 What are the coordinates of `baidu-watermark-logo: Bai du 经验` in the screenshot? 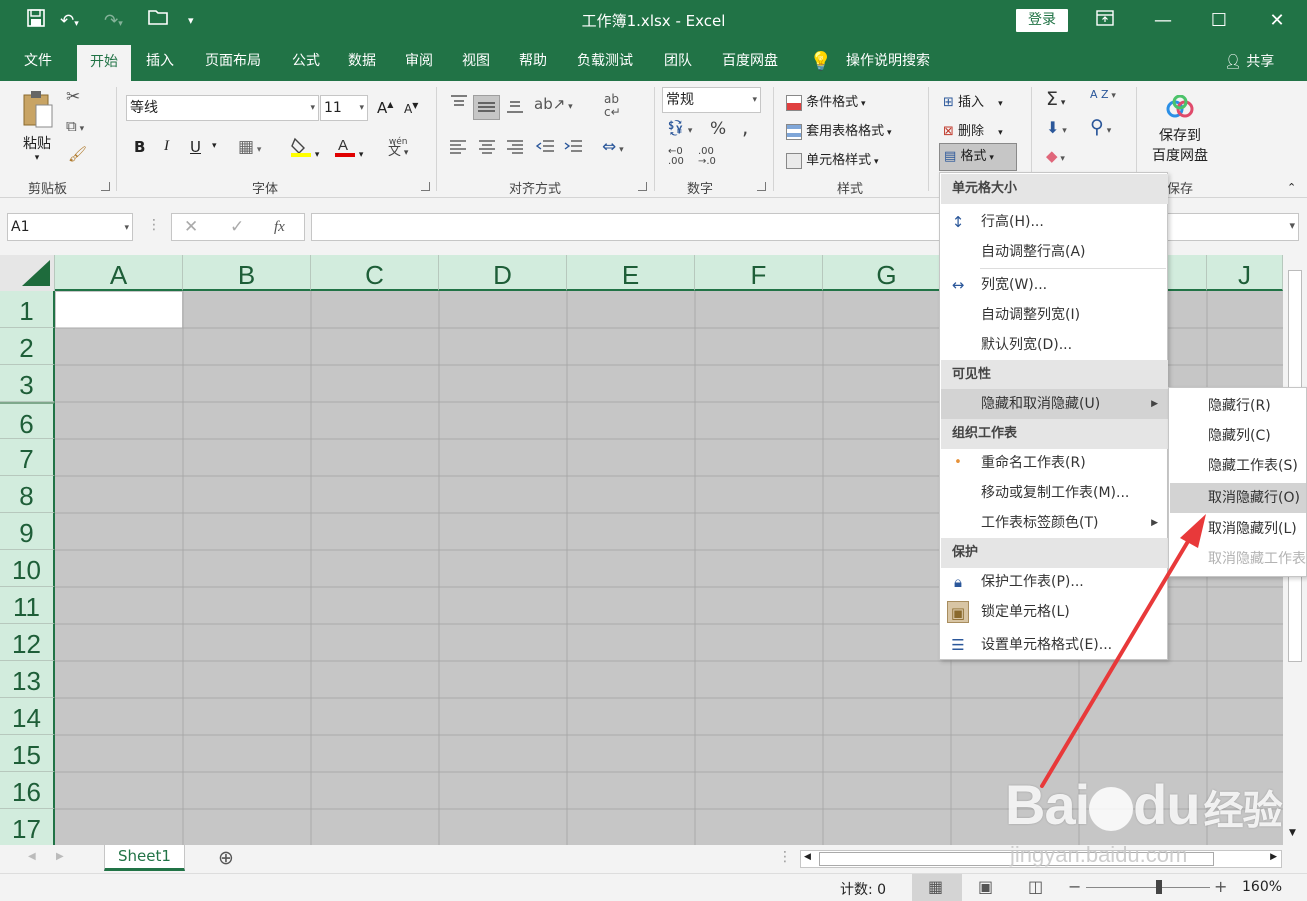 It's located at (1144, 804).